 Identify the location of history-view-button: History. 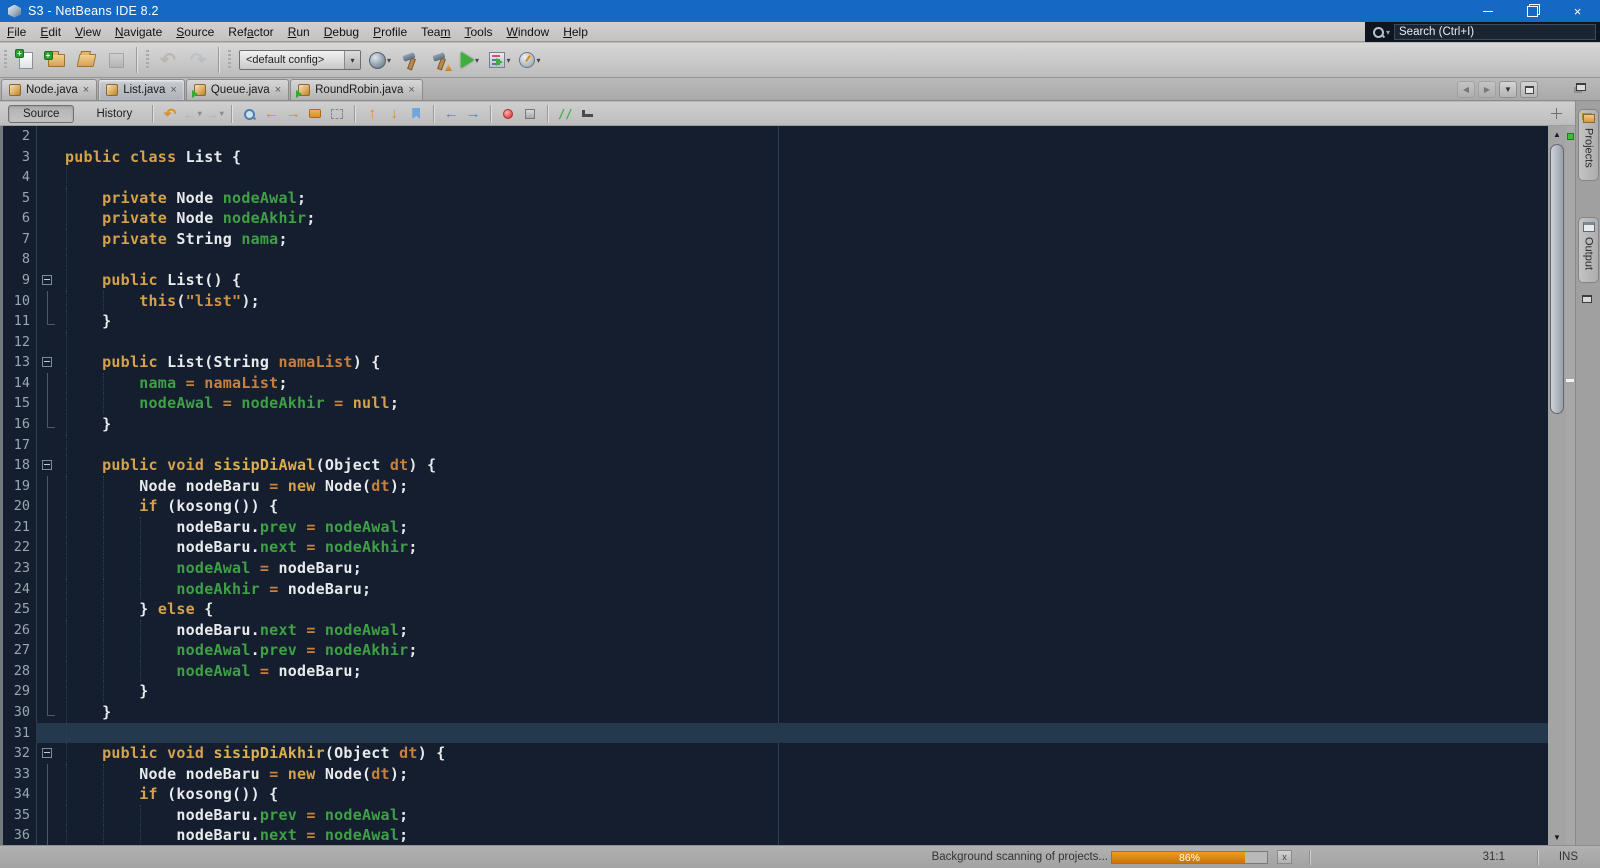
(114, 114).